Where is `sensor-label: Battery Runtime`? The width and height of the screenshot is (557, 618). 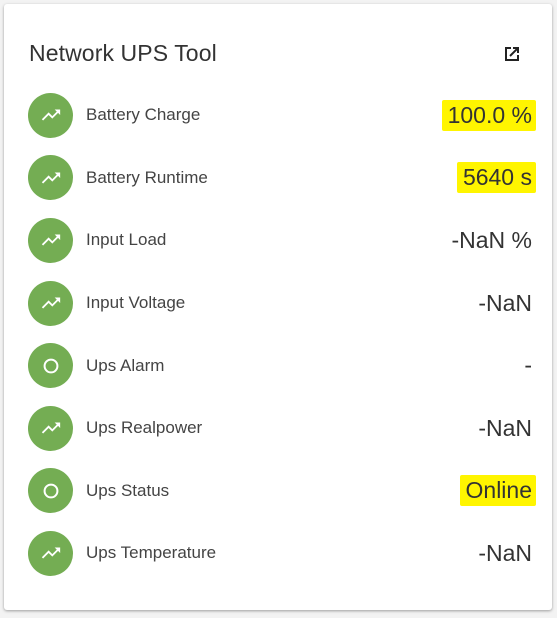 sensor-label: Battery Runtime is located at coordinates (147, 177).